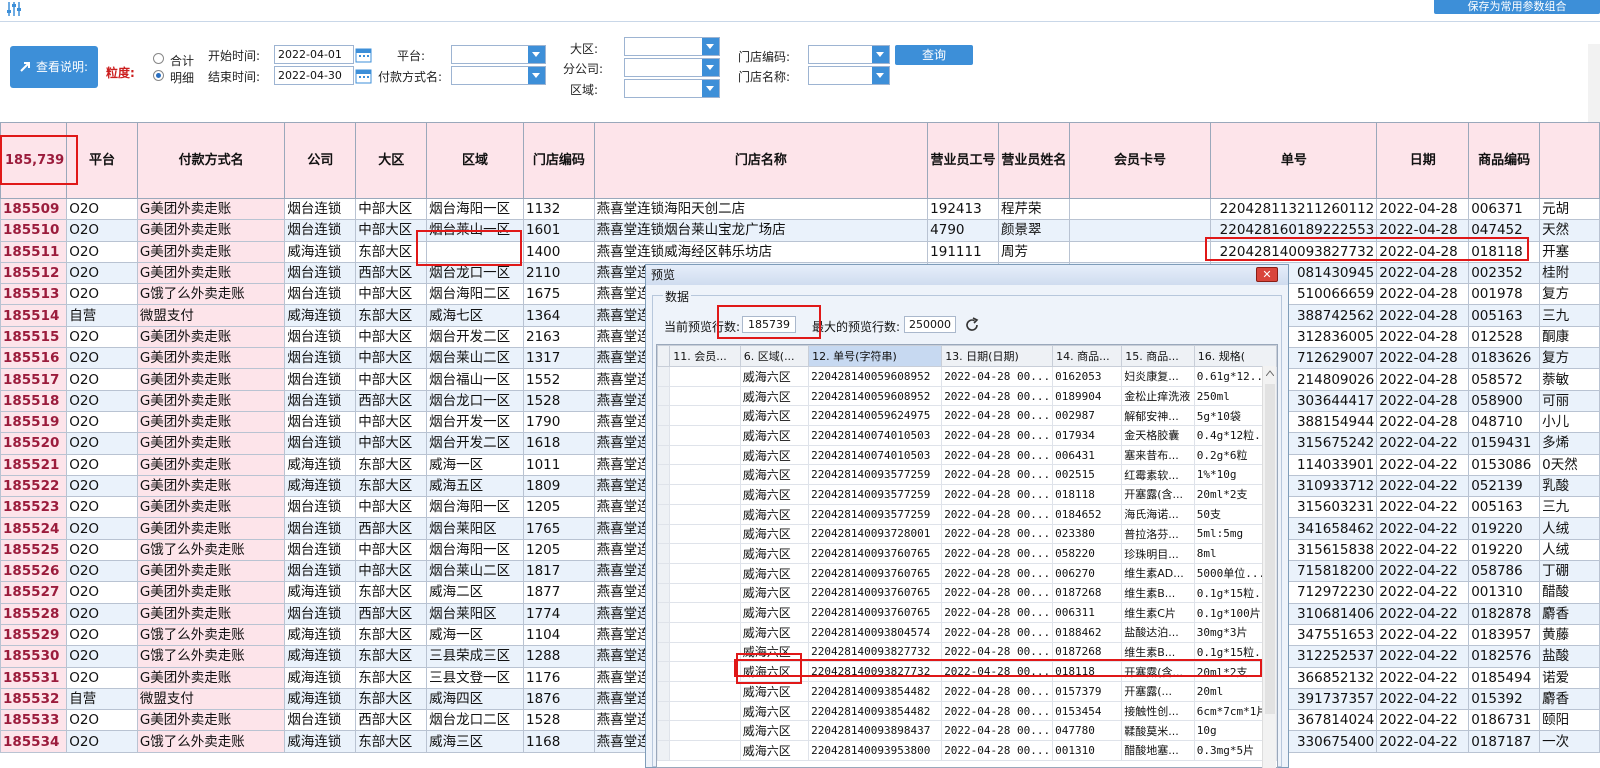 This screenshot has height=768, width=1600. I want to click on table-cell: 周芳, so click(1033, 251).